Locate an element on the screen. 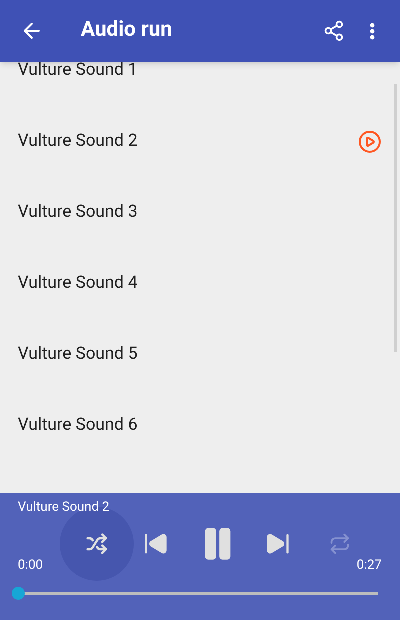 This screenshot has width=400, height=620. track-row: Vulture Sound 5 is located at coordinates (200, 354).